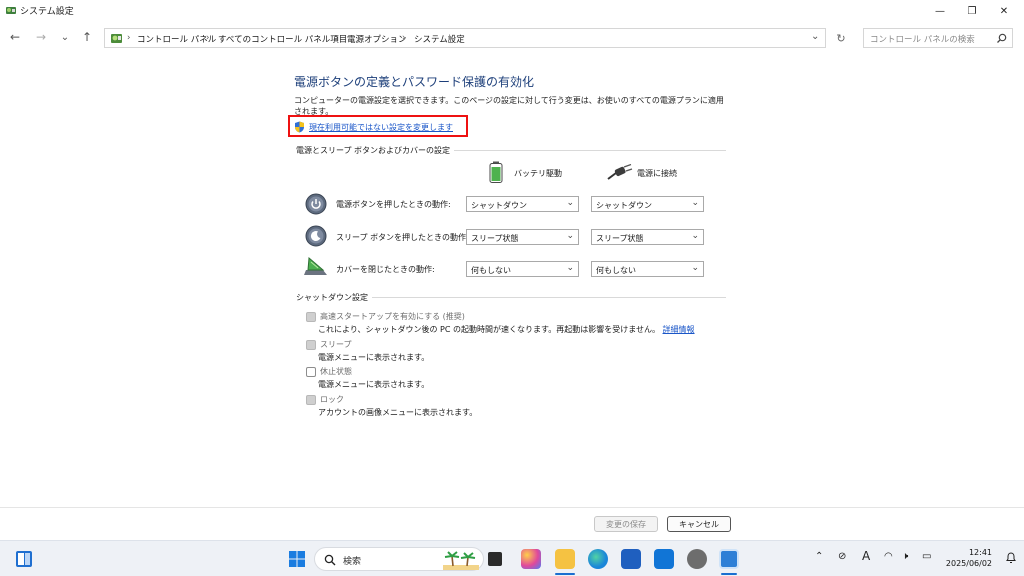  I want to click on cancel-button: キャンセル, so click(699, 524).